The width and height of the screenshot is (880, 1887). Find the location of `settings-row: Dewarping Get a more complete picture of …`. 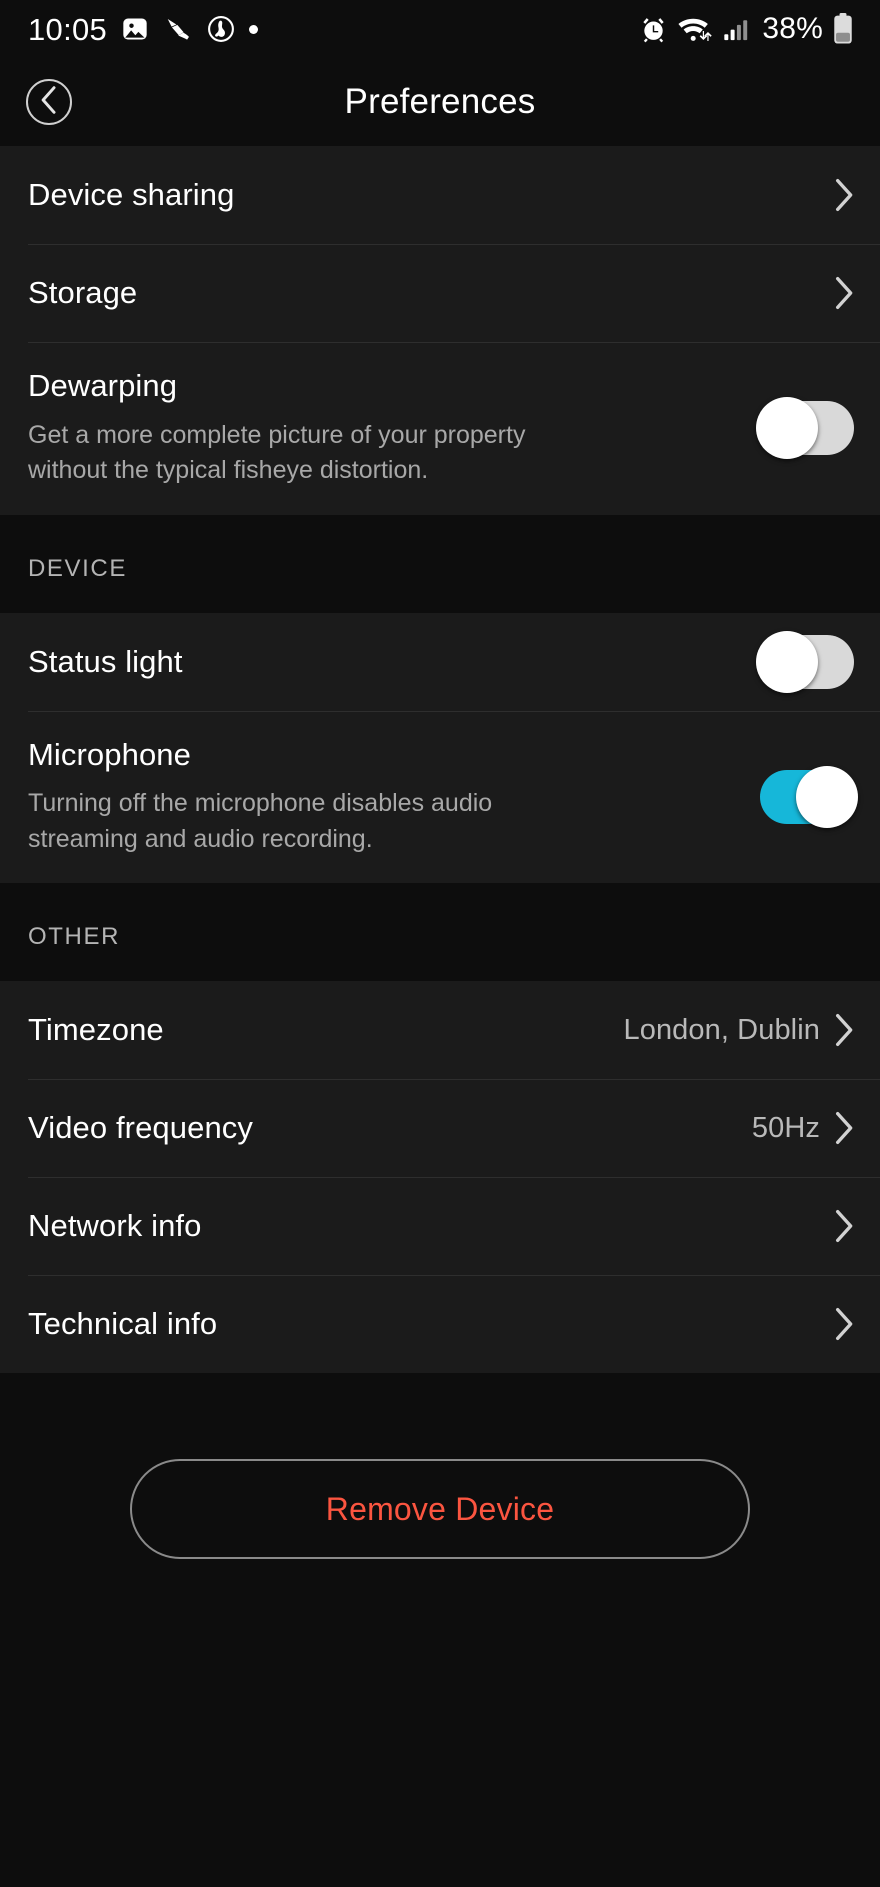

settings-row: Dewarping Get a more complete picture of … is located at coordinates (440, 428).